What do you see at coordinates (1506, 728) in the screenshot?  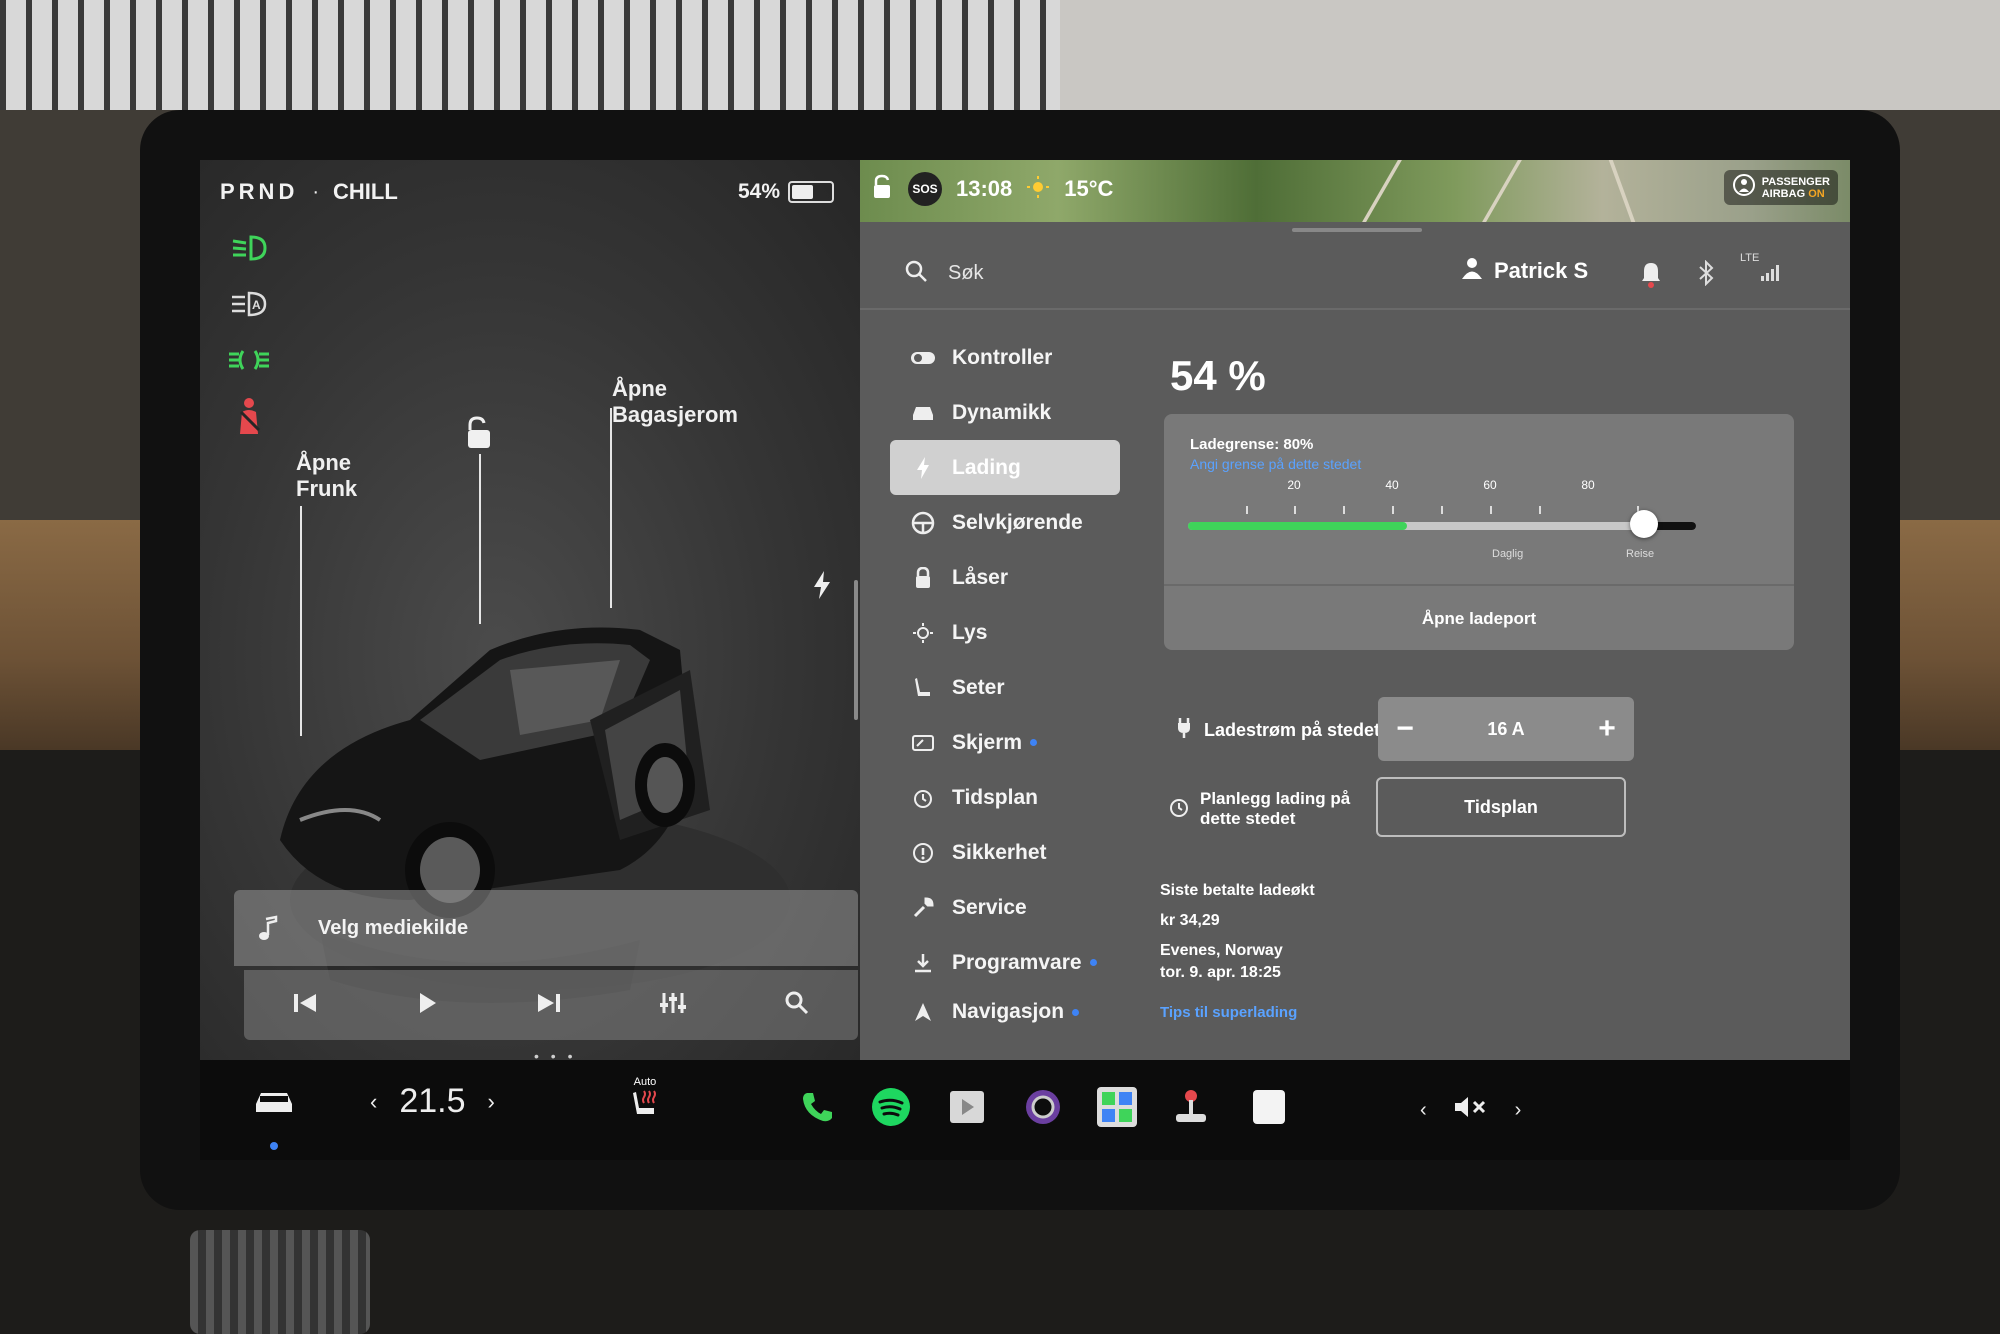 I see `charge-current-value: 16 A` at bounding box center [1506, 728].